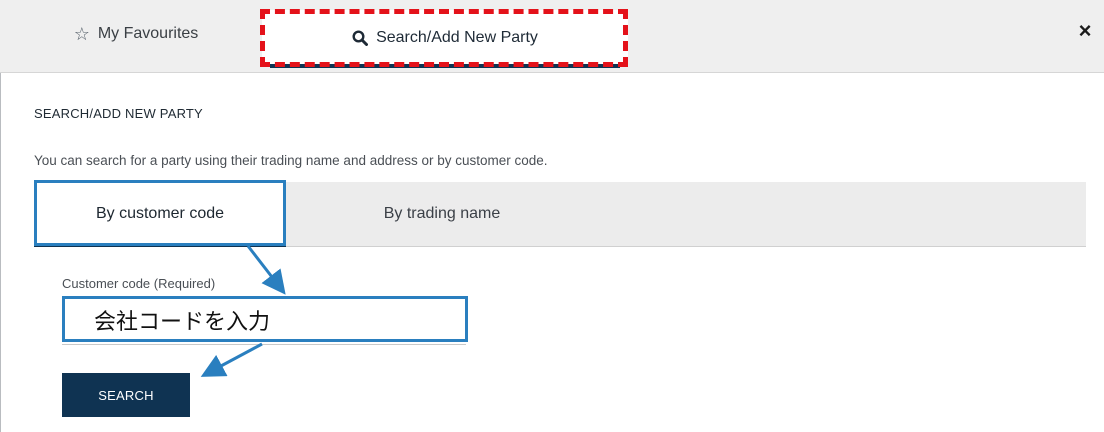 The width and height of the screenshot is (1104, 432). I want to click on search-button: SEARCH, so click(126, 395).